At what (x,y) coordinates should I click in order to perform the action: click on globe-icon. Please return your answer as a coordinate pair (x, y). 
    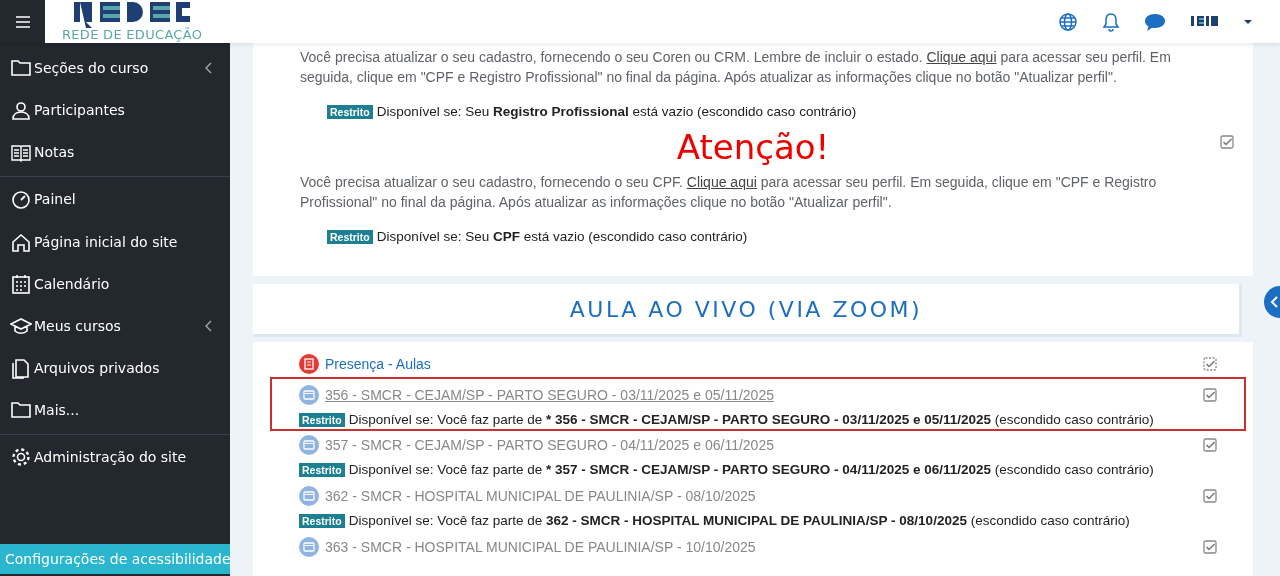
    Looking at the image, I should click on (1068, 21).